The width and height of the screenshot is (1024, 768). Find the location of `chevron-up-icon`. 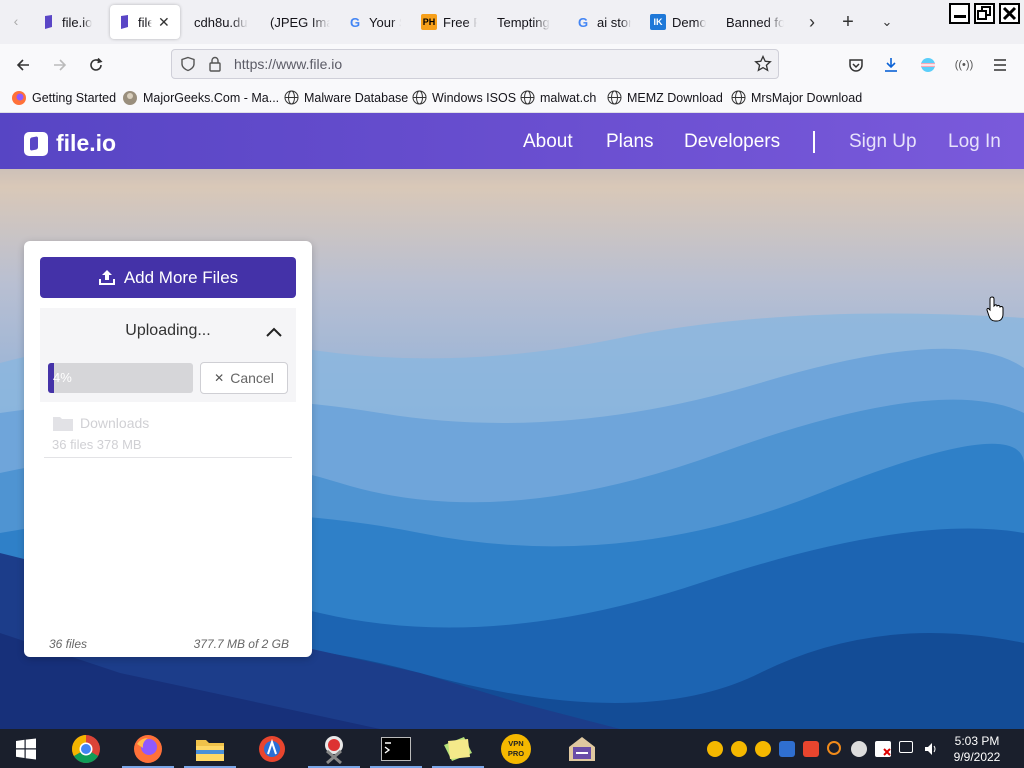

chevron-up-icon is located at coordinates (274, 333).